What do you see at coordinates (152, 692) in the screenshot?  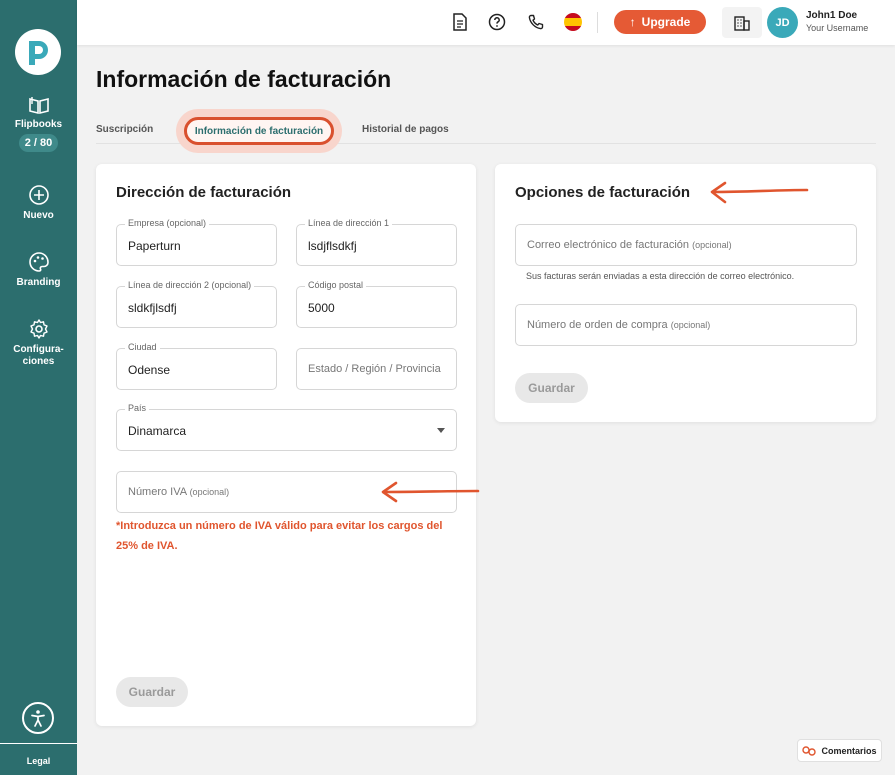 I see `save-address-button: Guardar` at bounding box center [152, 692].